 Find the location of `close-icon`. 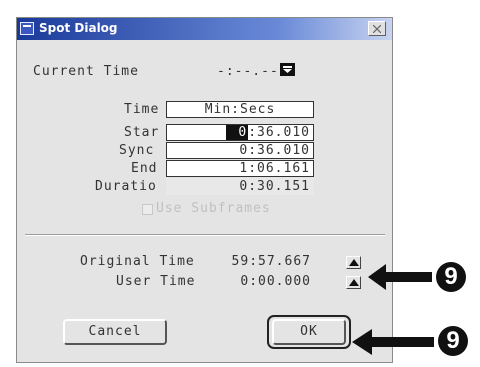

close-icon is located at coordinates (377, 29).